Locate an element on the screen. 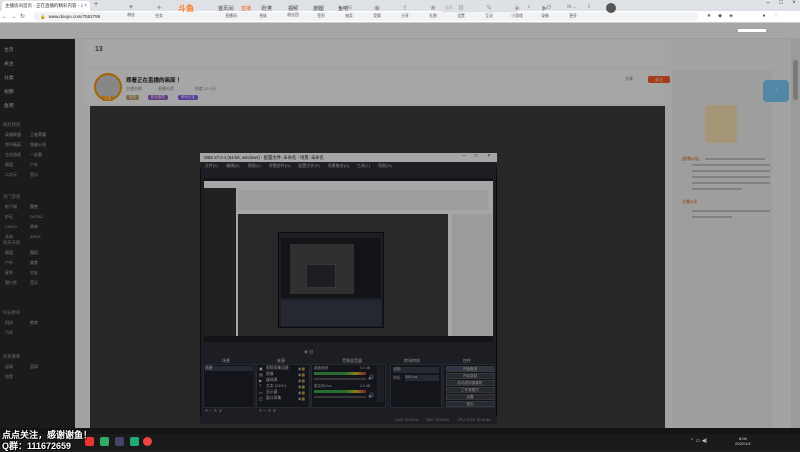  sidebar-item: 穿越火线 is located at coordinates (38, 145).